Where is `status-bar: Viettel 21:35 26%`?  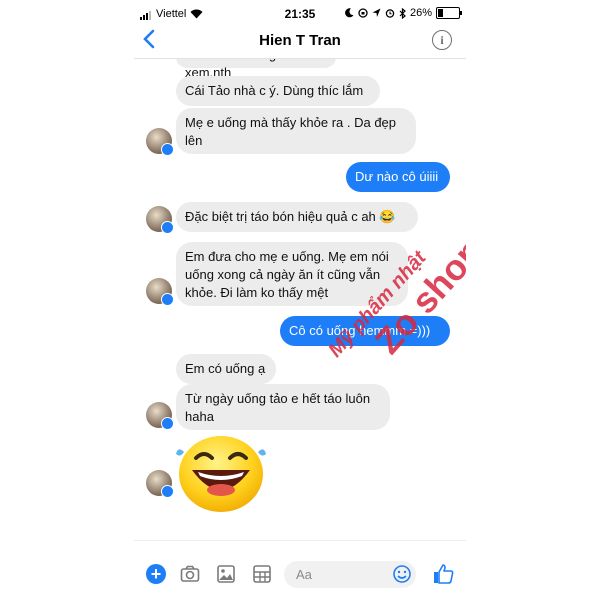
status-bar: Viettel 21:35 26% is located at coordinates (300, 14).